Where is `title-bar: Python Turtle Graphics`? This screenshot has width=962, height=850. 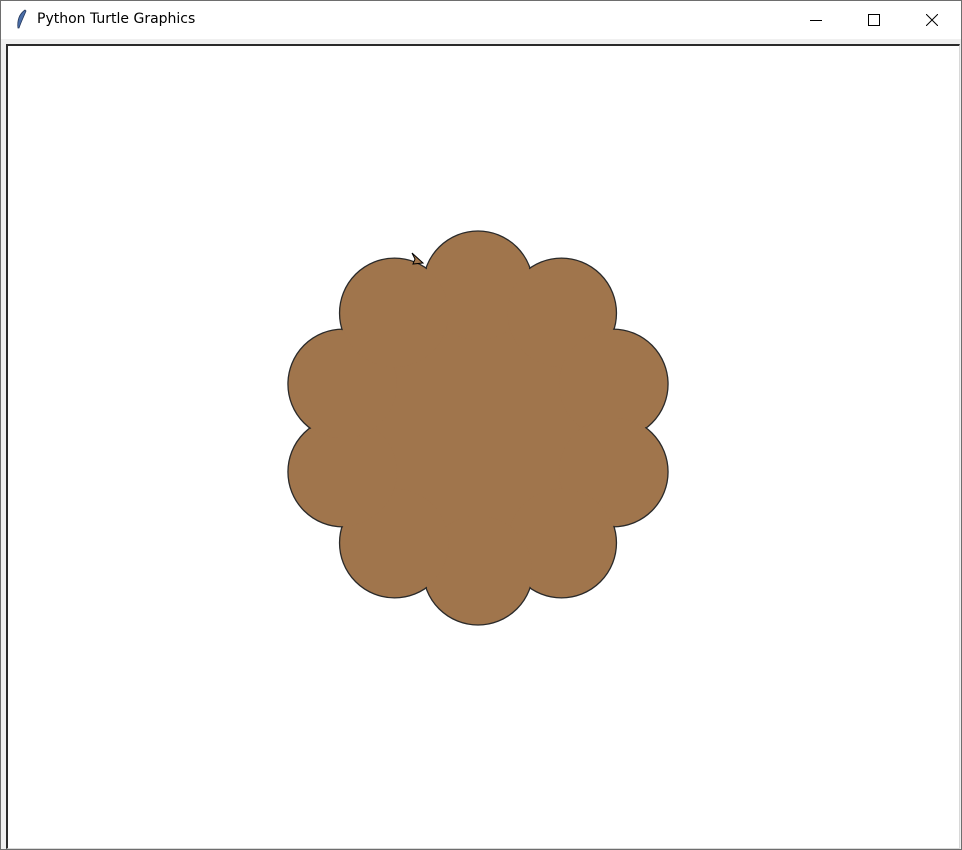 title-bar: Python Turtle Graphics is located at coordinates (481, 20).